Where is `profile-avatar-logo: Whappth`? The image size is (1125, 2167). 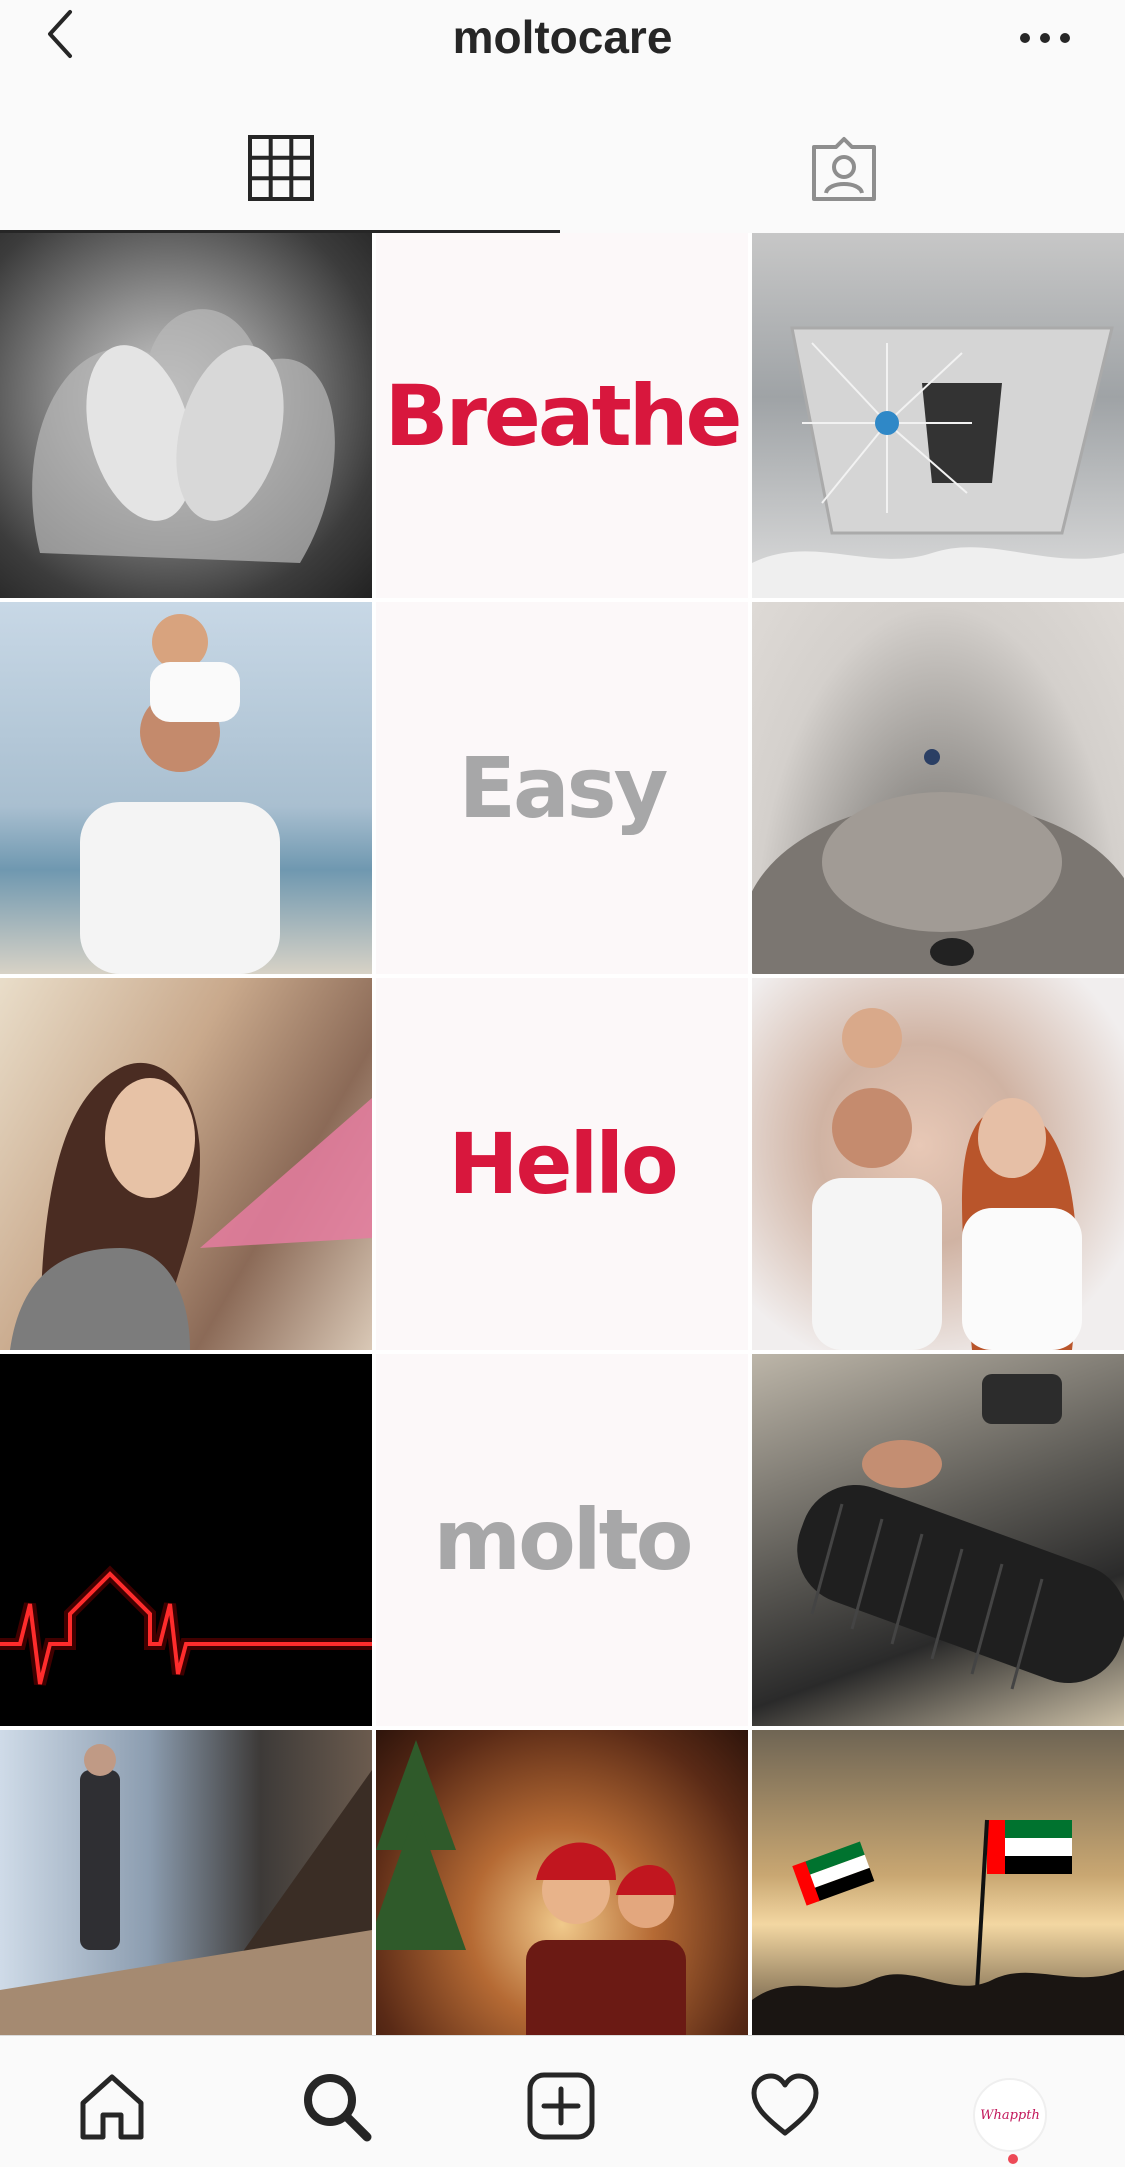 profile-avatar-logo: Whappth is located at coordinates (1010, 2115).